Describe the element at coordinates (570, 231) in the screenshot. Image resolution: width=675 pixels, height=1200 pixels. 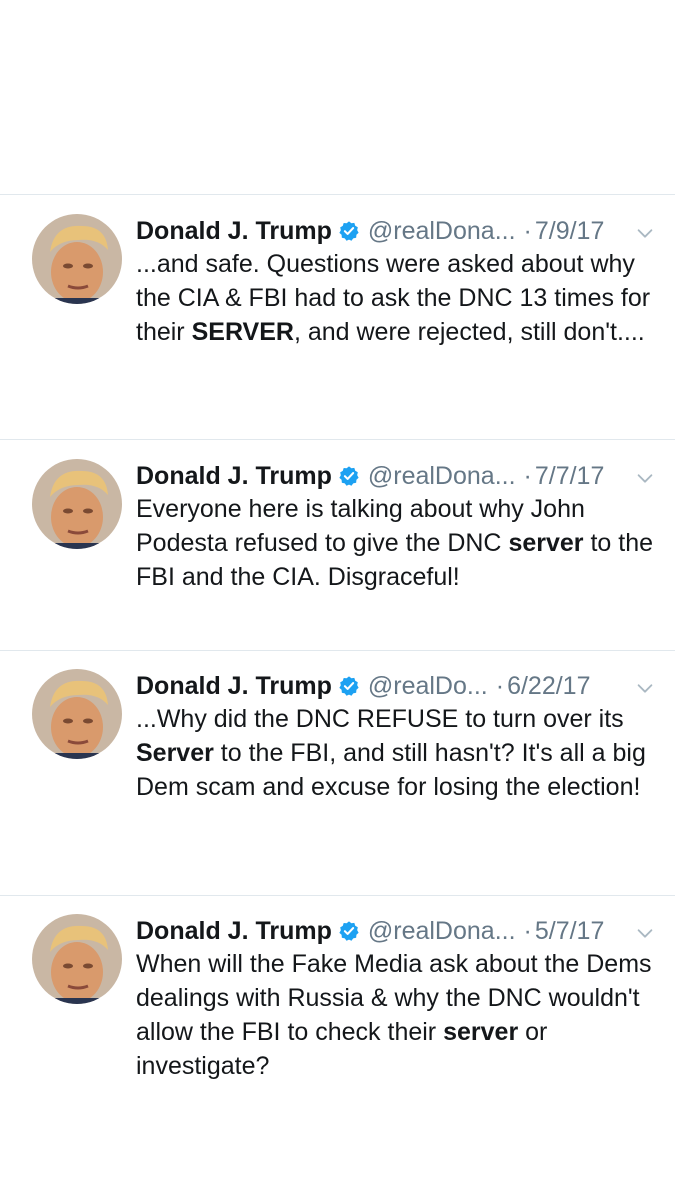
I see `tweet-date: 7/9/17` at that location.